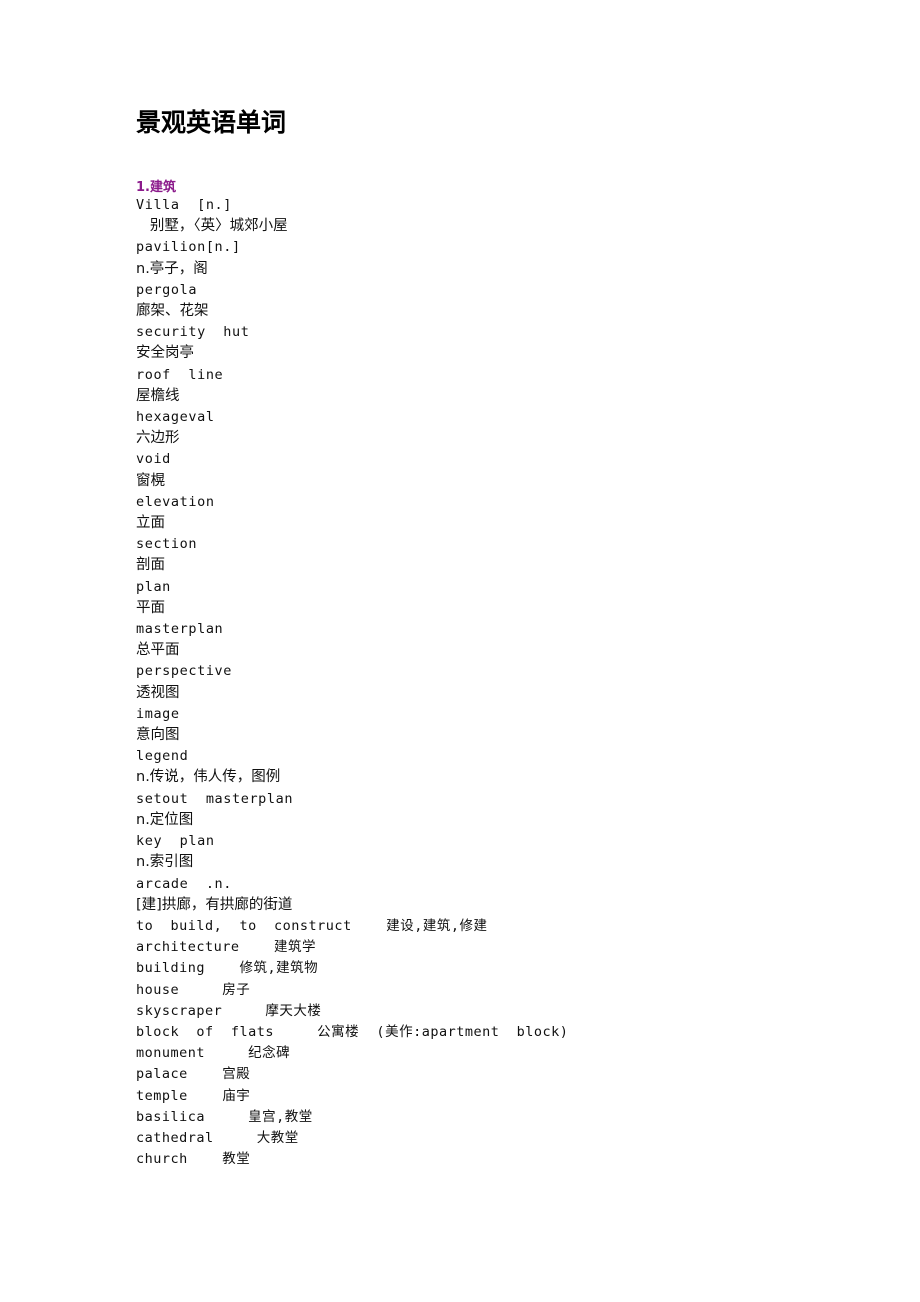  Describe the element at coordinates (150, 480) in the screenshot. I see `vocab-line: 窗榥` at that location.